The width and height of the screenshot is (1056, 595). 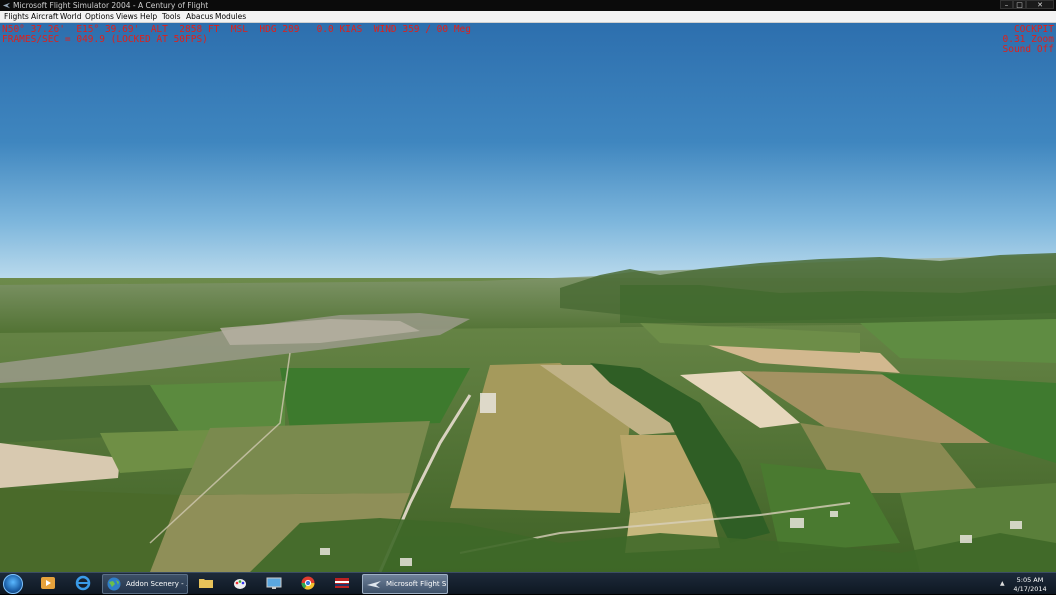 What do you see at coordinates (1030, 589) in the screenshot?
I see `clock-date: 4/17/2014` at bounding box center [1030, 589].